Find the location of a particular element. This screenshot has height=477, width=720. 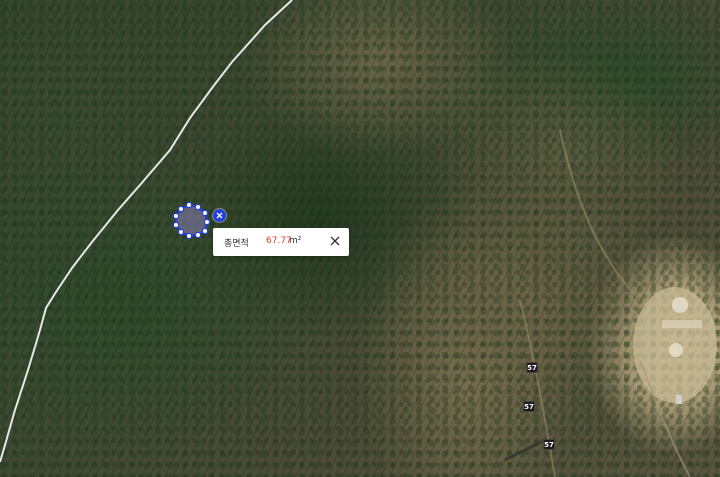

clear-measurement-button is located at coordinates (219, 215).